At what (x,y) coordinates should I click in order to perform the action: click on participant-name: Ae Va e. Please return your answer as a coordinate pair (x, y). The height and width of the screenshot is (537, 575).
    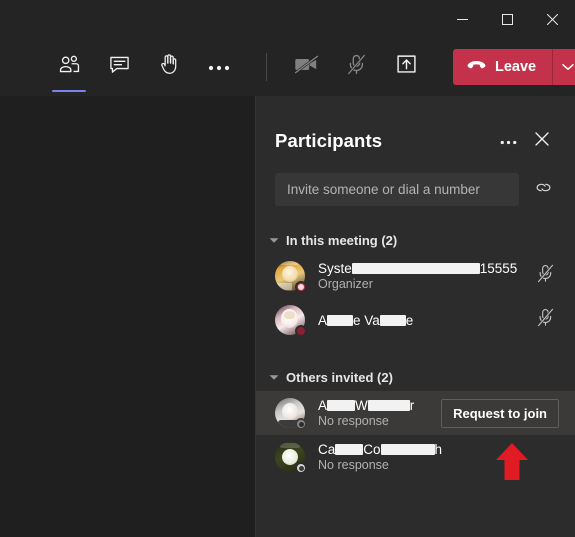
    Looking at the image, I should click on (365, 320).